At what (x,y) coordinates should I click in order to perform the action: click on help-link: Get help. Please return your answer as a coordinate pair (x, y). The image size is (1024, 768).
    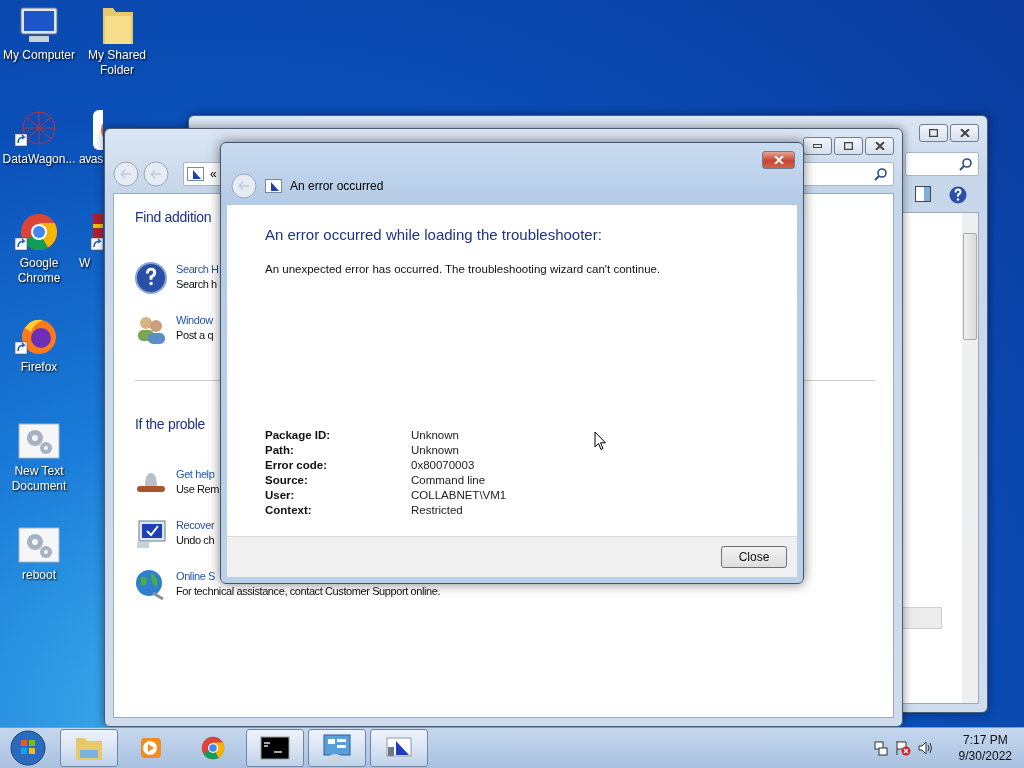
    Looking at the image, I should click on (195, 474).